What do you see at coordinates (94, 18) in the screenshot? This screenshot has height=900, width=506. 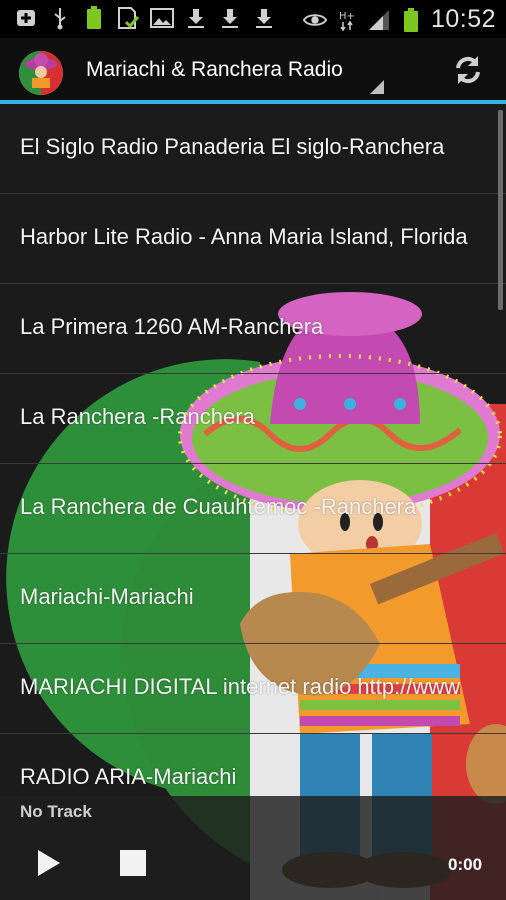 I see `battery-full-icon` at bounding box center [94, 18].